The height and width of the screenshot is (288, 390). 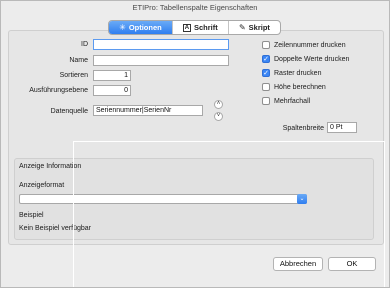 I want to click on id-field, so click(x=161, y=44).